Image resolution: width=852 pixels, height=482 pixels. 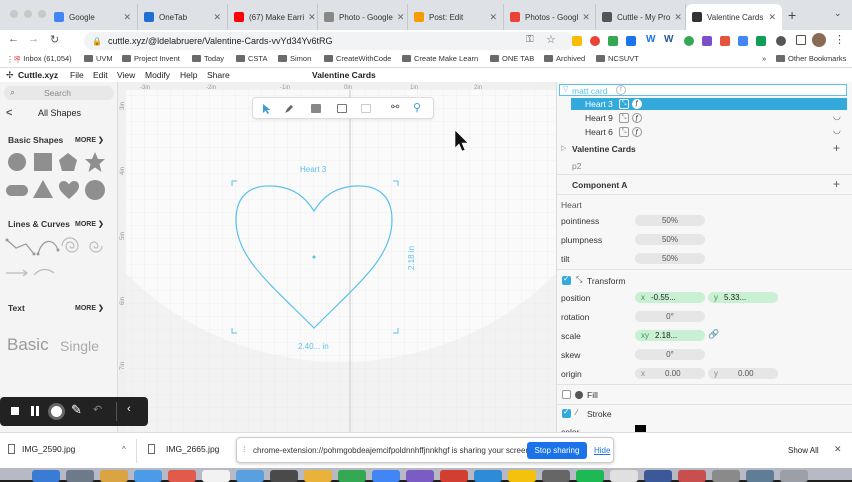 What do you see at coordinates (76, 410) in the screenshot?
I see `pencil-icon: ✎` at bounding box center [76, 410].